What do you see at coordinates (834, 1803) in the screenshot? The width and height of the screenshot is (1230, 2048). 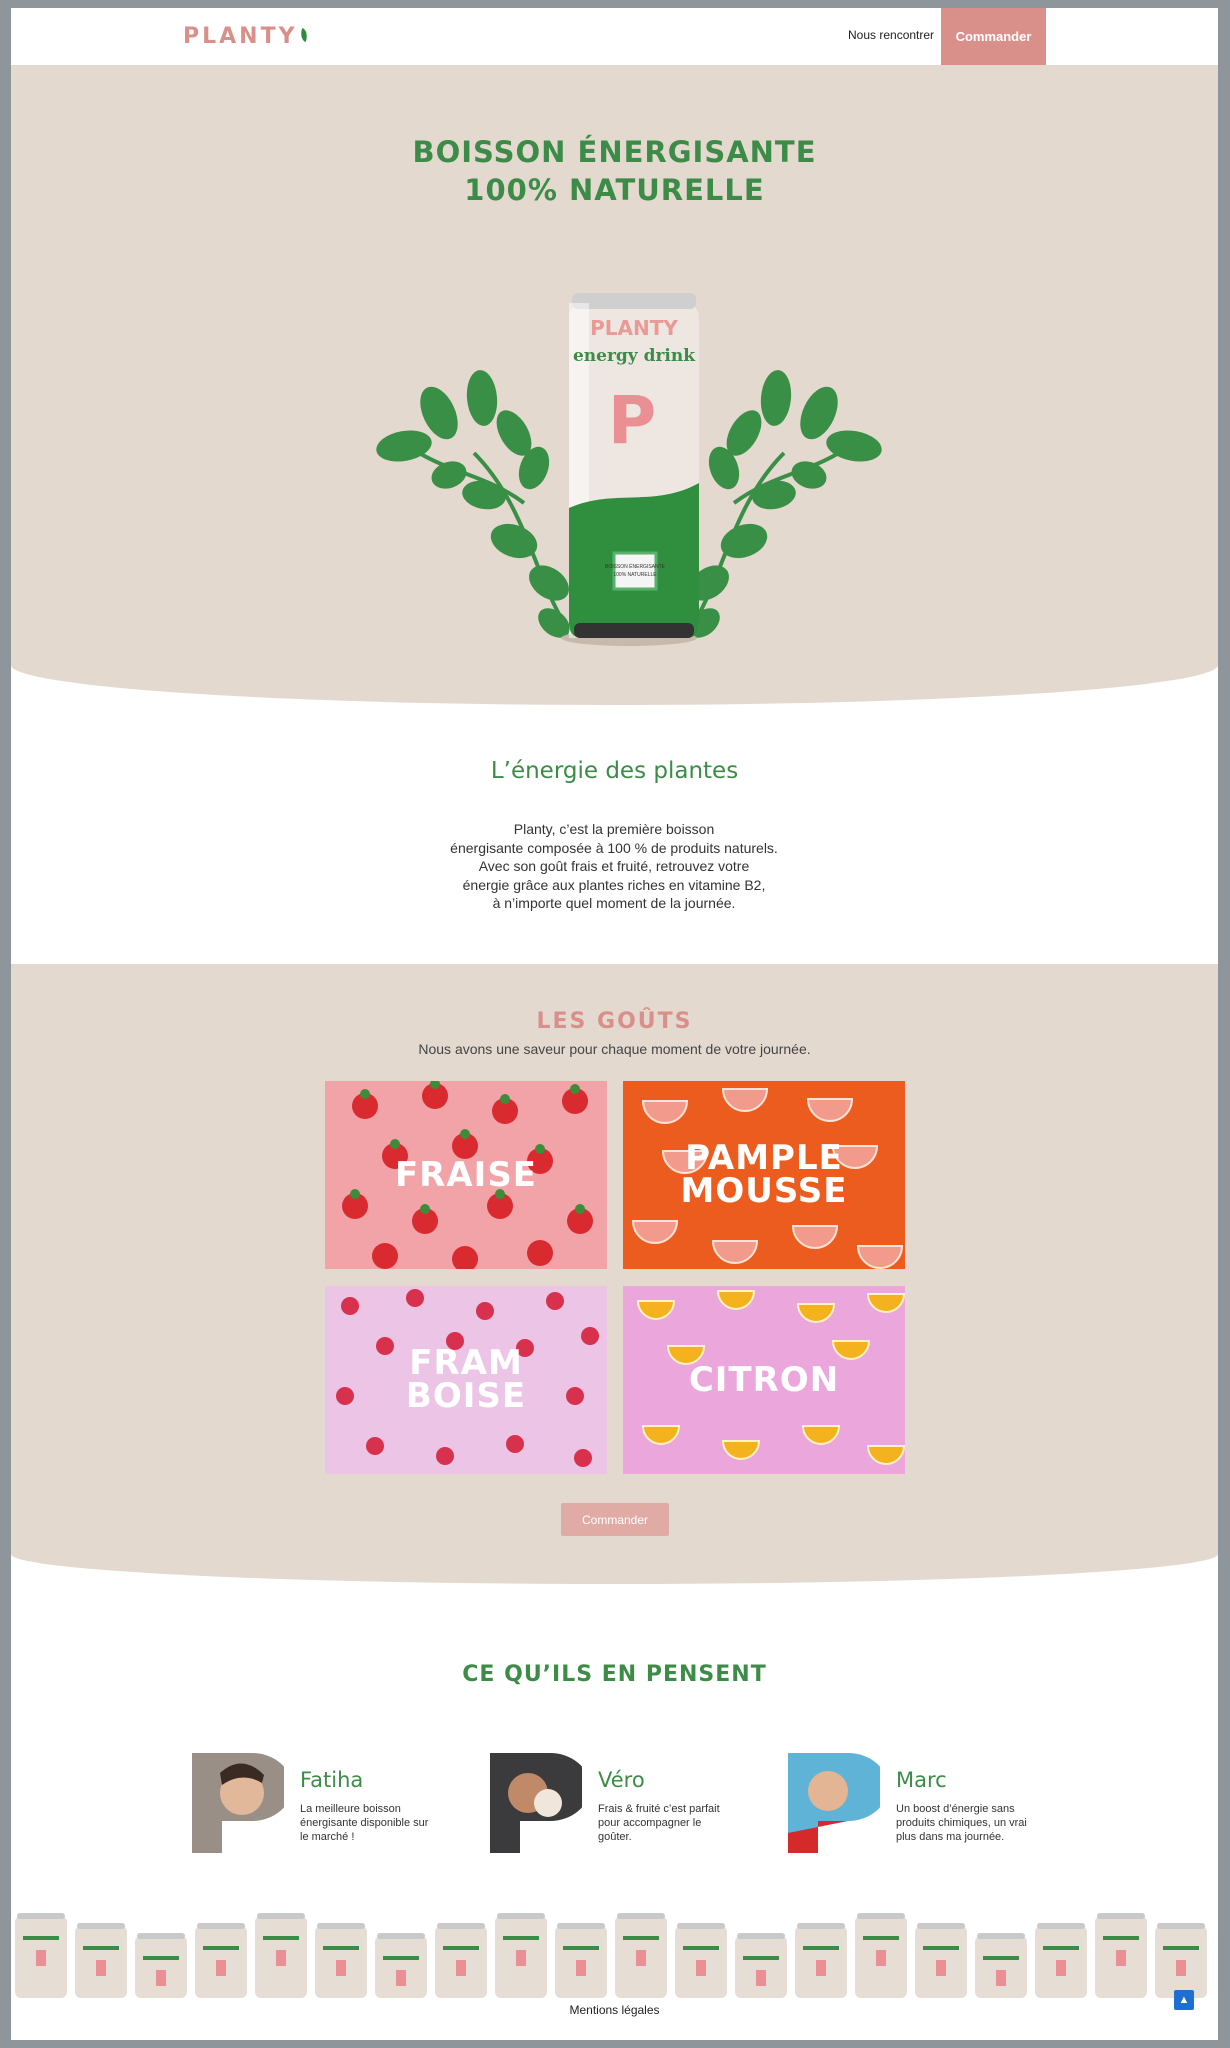 I see `avatar-marc` at bounding box center [834, 1803].